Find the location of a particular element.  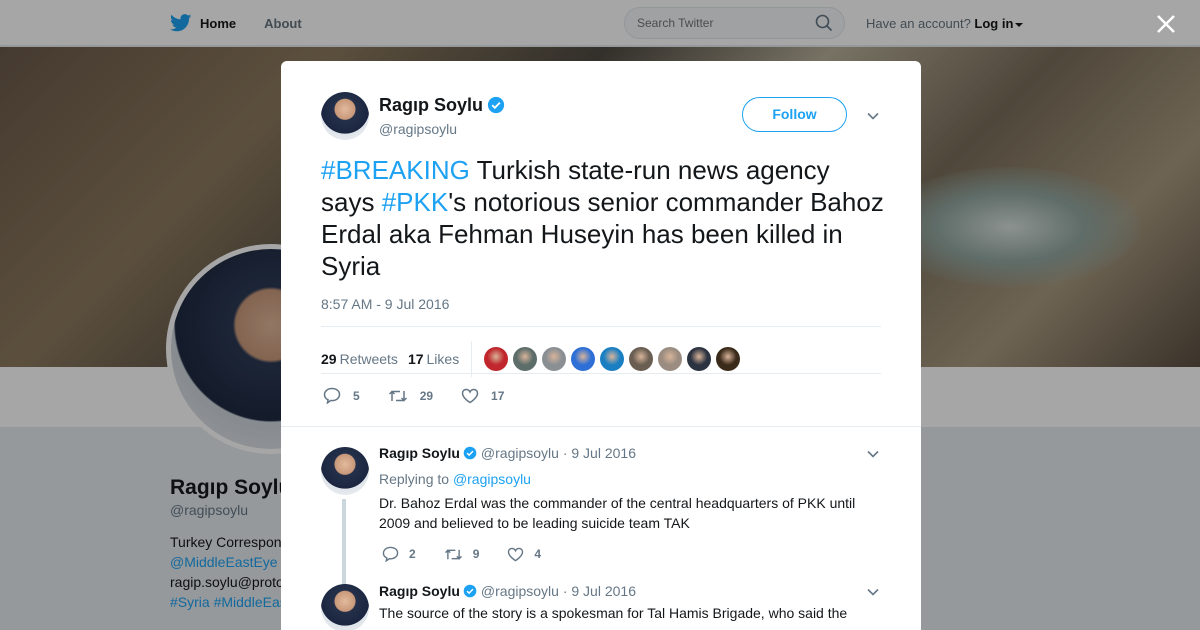

reply-button: 2 is located at coordinates (399, 554).